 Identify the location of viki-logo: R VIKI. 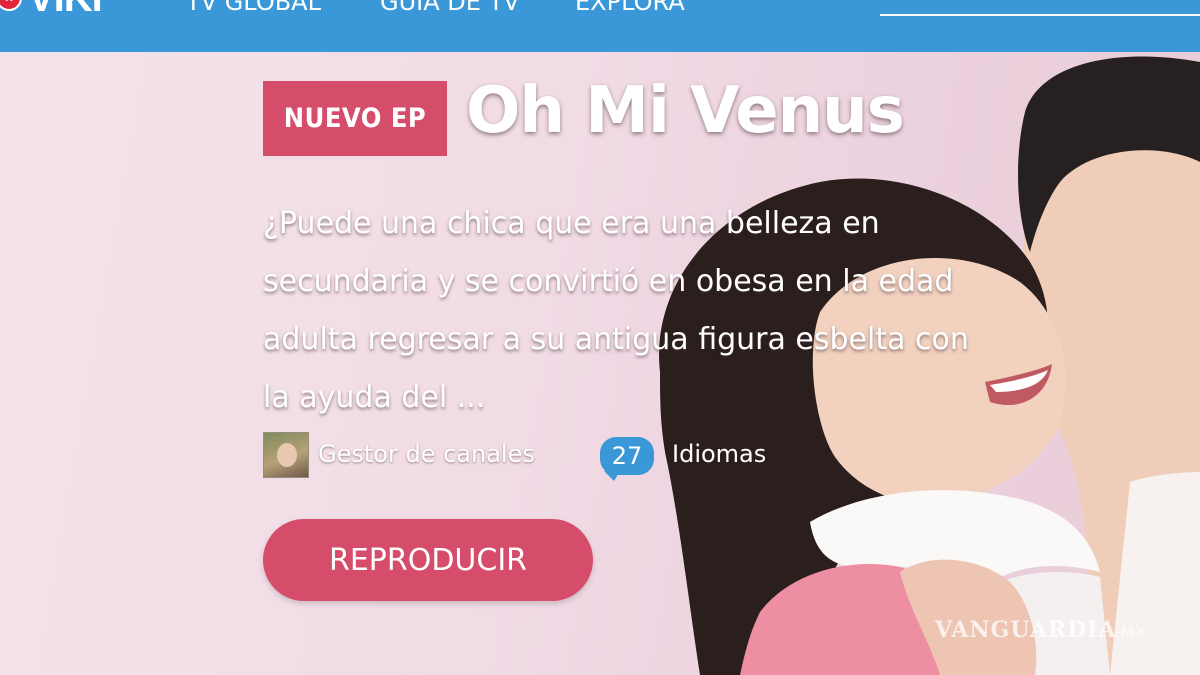
(51, 10).